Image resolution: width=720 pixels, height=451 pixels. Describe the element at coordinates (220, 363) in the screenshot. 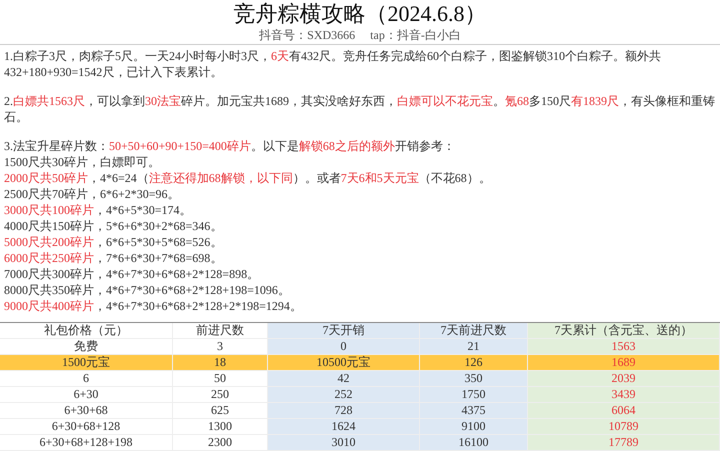

I see `table-cell: 18` at that location.